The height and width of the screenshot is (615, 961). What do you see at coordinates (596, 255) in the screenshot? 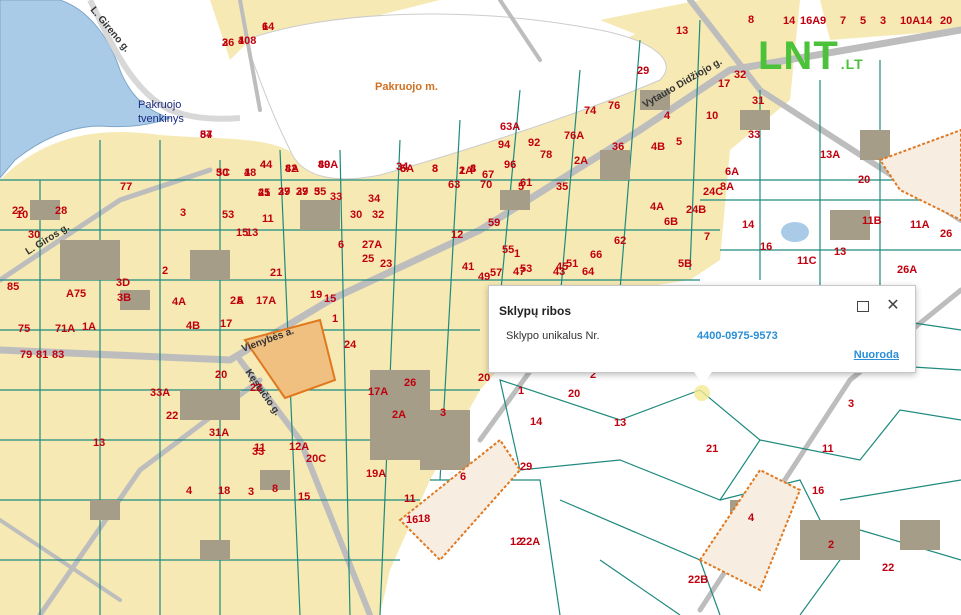
I see `parcel-number-label: 66` at bounding box center [596, 255].